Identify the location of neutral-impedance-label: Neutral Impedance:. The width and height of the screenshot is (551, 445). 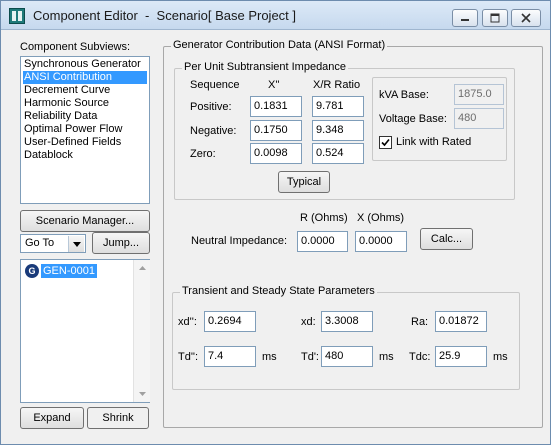
(239, 241).